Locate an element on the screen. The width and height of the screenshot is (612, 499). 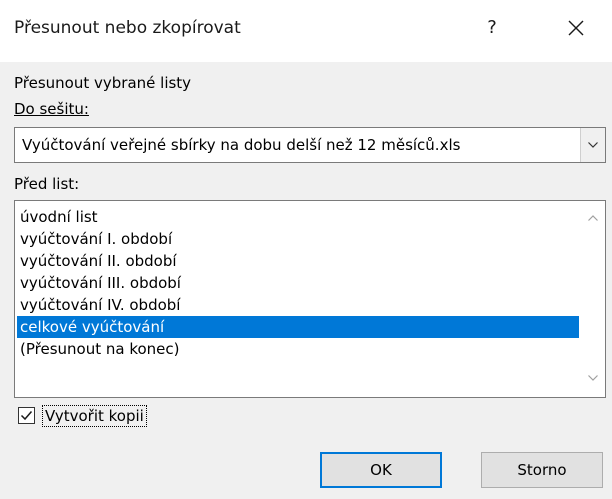
list-item: vyúčtování IV. období is located at coordinates (298, 305).